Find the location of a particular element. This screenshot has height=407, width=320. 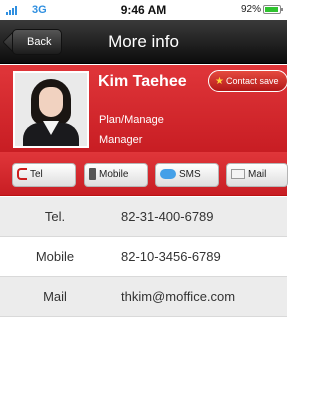

mail-button-label: Mail is located at coordinates (257, 174).